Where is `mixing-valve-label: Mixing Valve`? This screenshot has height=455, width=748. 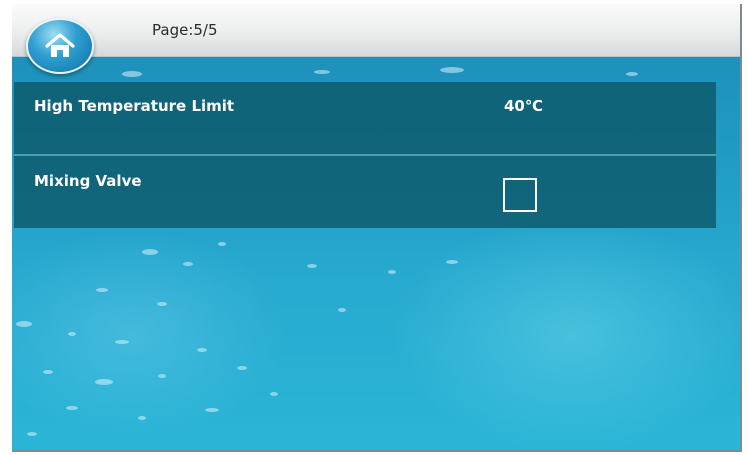 mixing-valve-label: Mixing Valve is located at coordinates (88, 181).